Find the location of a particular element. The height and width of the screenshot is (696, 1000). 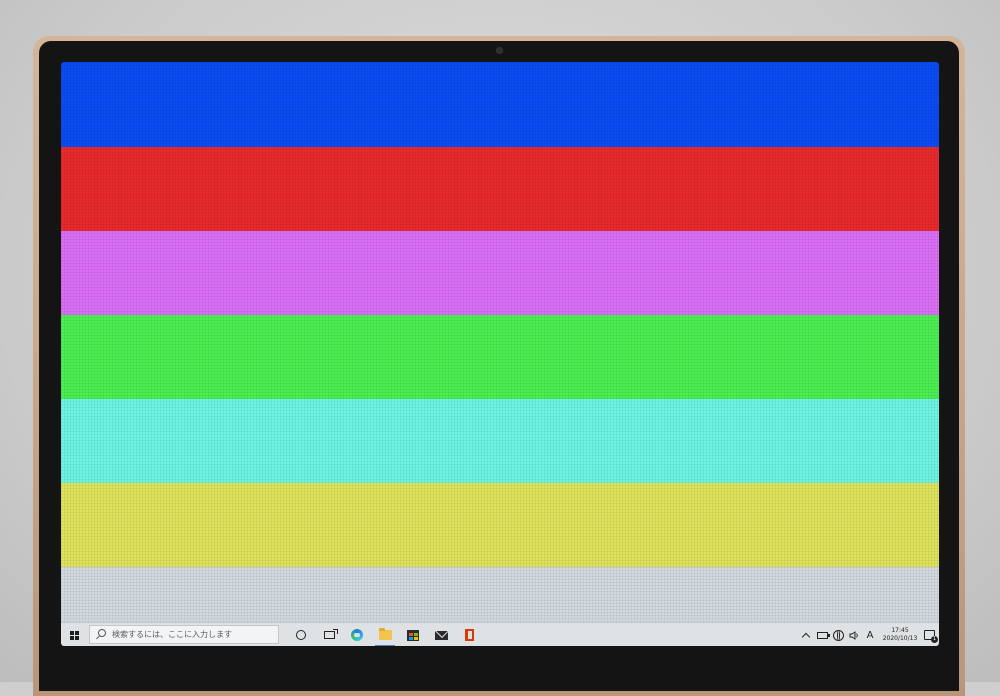

store-button is located at coordinates (413, 635).